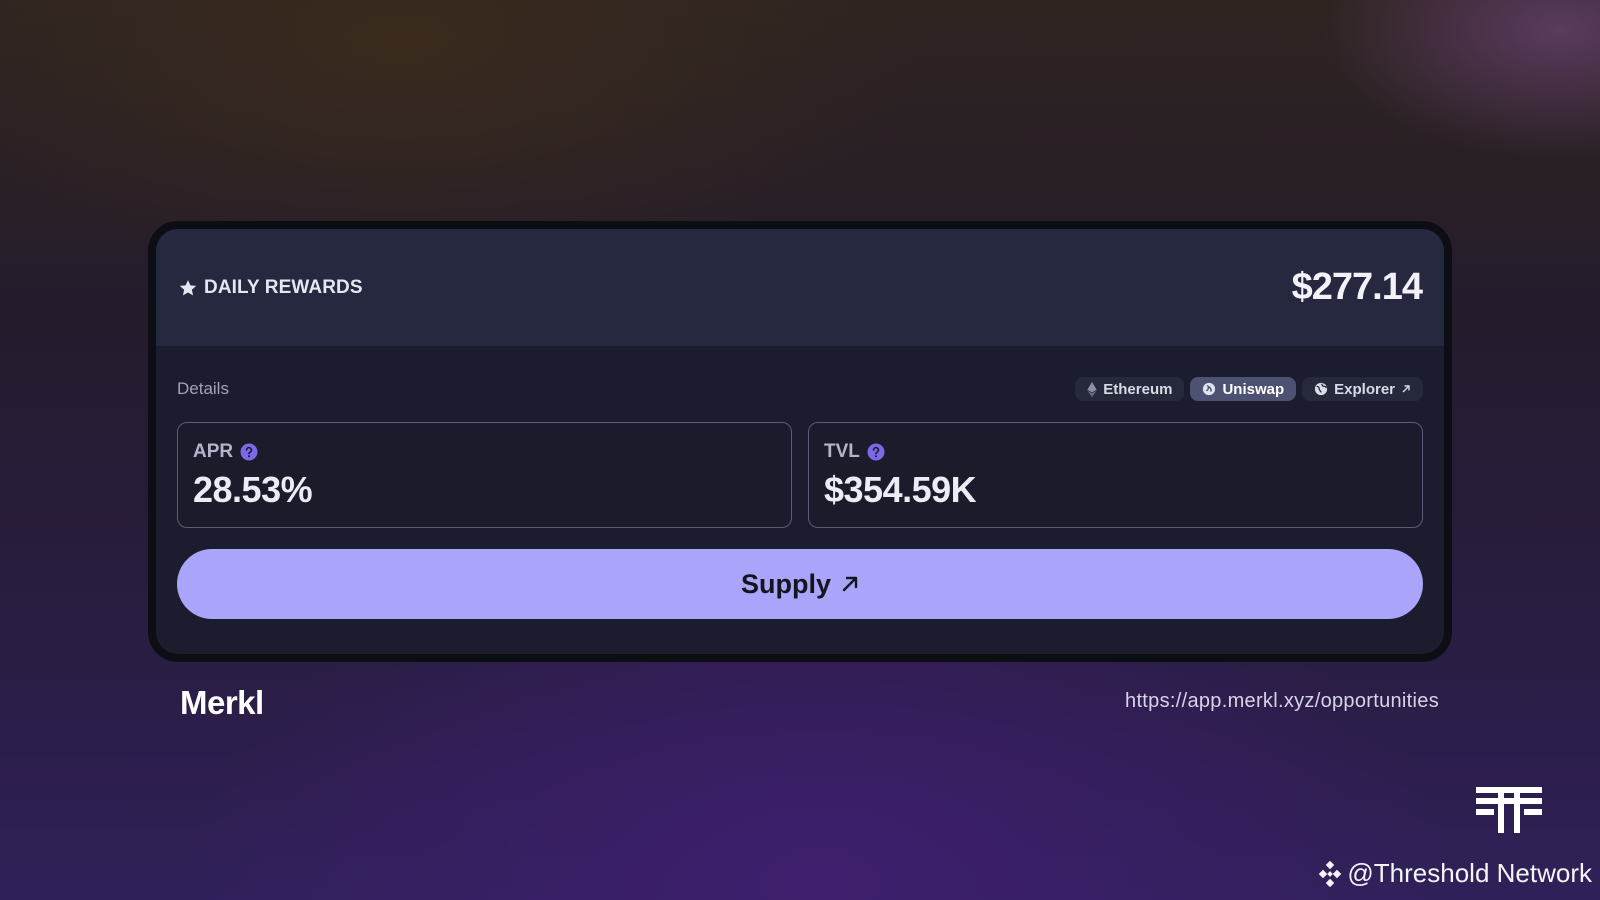 The height and width of the screenshot is (900, 1600). What do you see at coordinates (253, 489) in the screenshot?
I see `apr-value: 28.53%` at bounding box center [253, 489].